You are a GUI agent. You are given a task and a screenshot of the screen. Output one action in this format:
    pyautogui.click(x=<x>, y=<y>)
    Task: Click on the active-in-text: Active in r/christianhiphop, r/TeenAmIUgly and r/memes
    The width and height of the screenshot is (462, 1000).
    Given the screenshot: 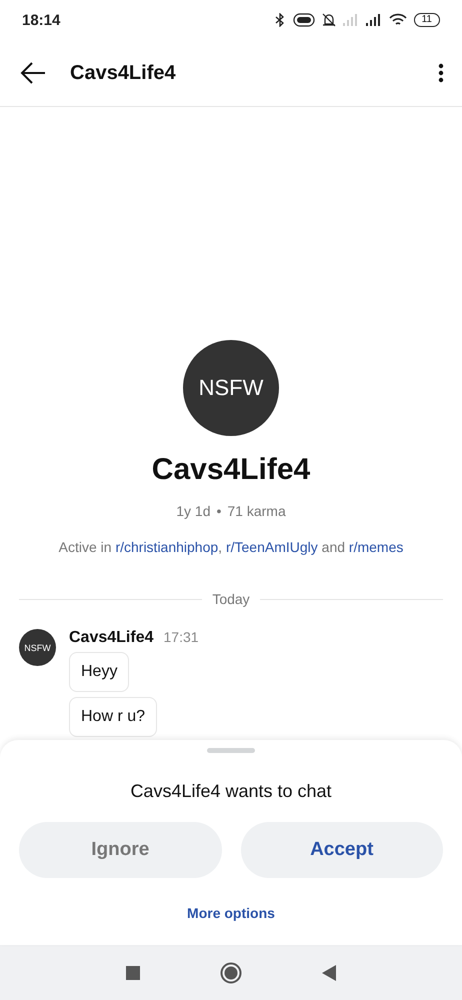 What is the action you would take?
    pyautogui.click(x=231, y=547)
    